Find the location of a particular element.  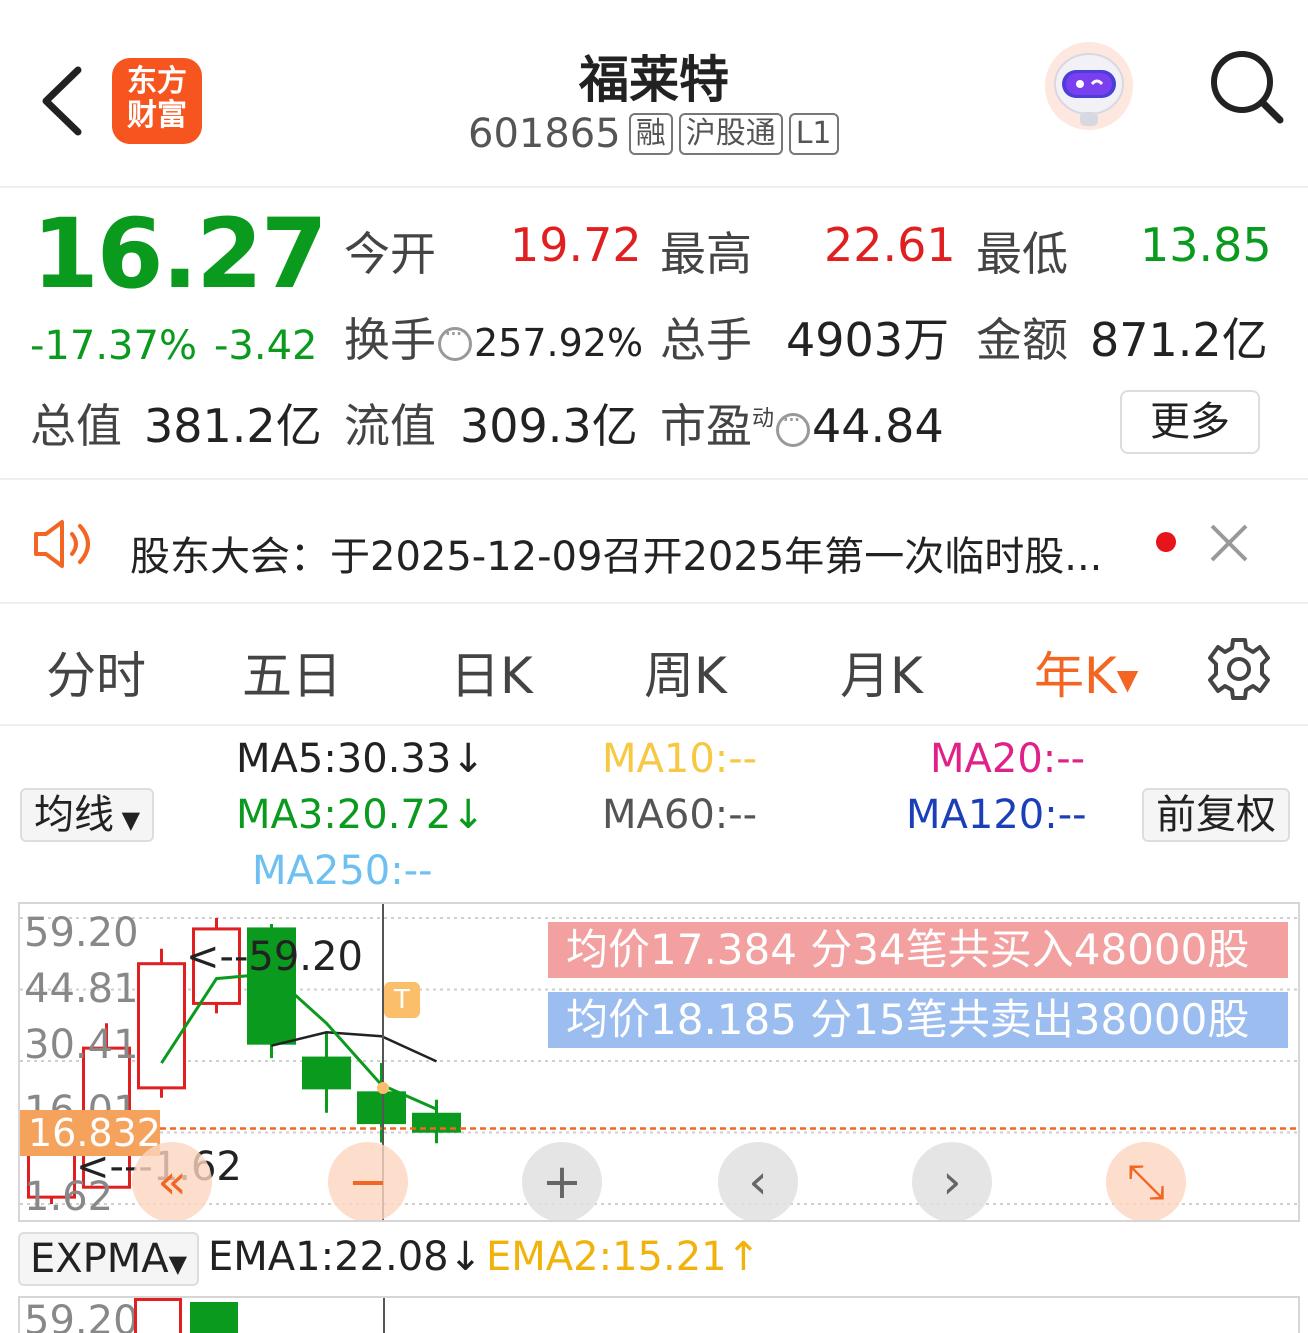

pe-field: 市盈动 44.84 is located at coordinates (802, 423).